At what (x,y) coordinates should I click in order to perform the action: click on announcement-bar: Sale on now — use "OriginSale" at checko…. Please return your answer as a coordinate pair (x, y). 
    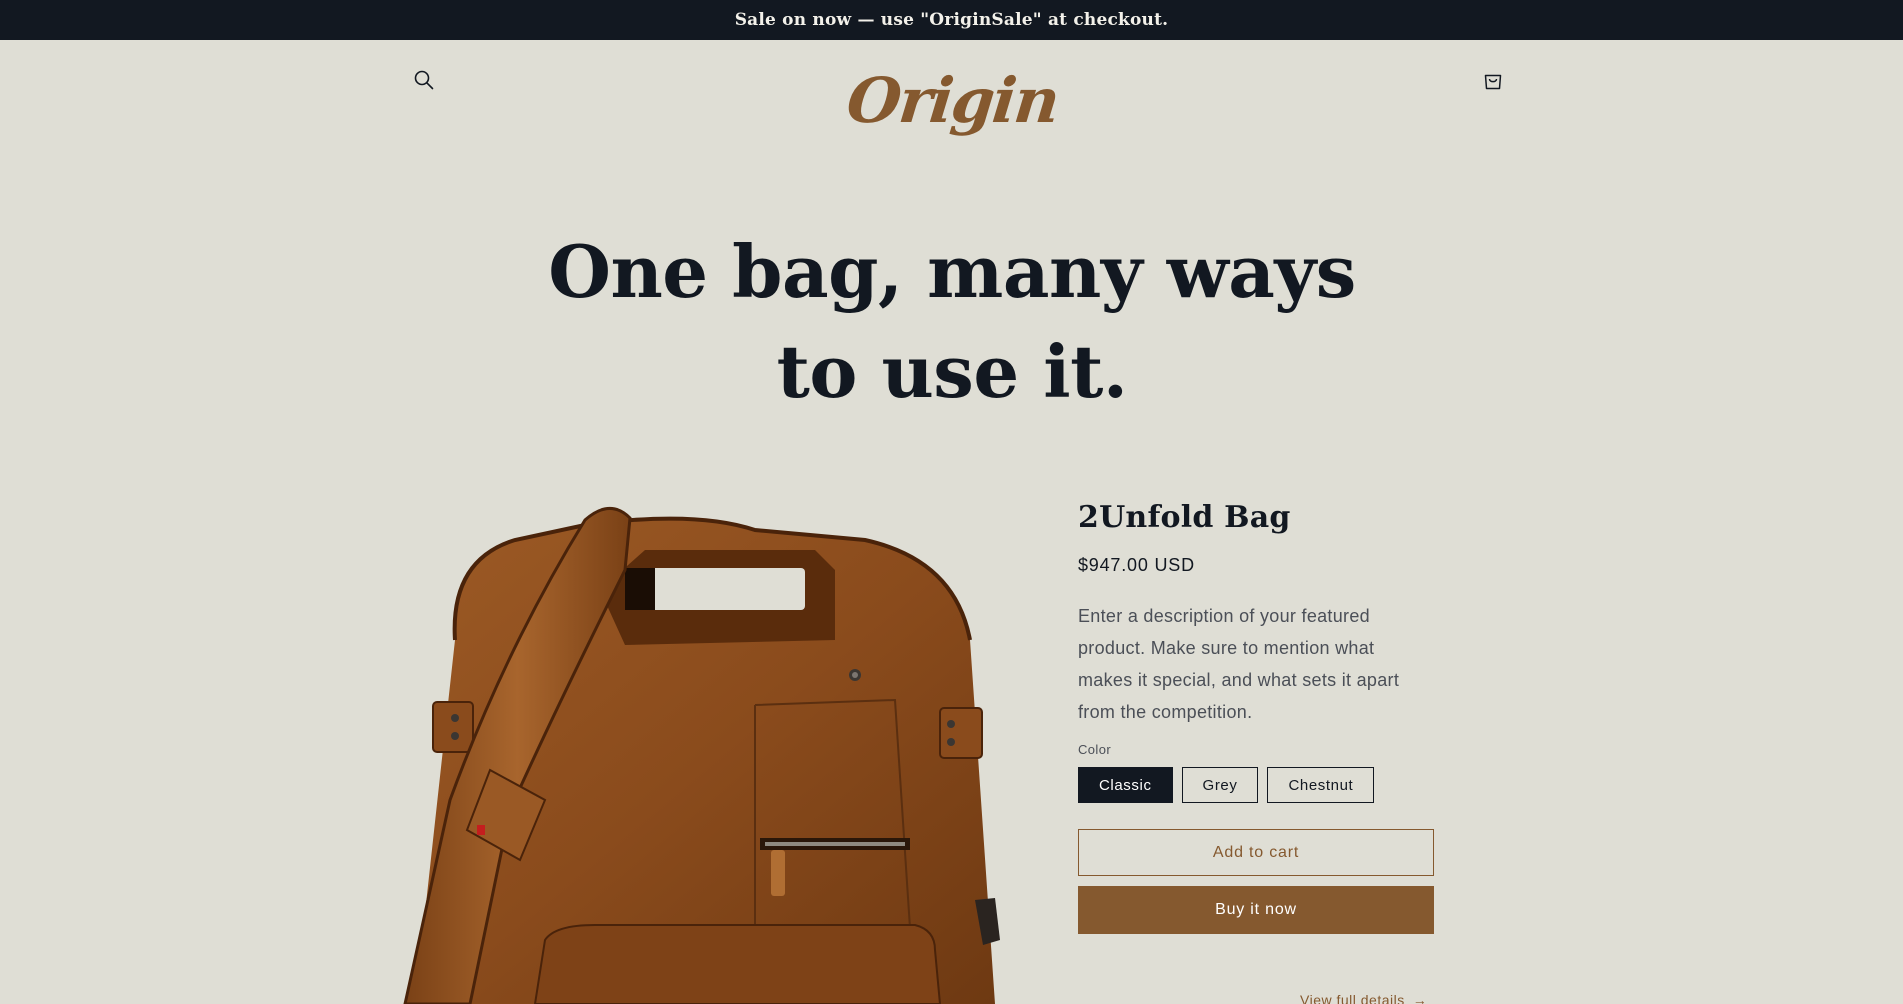
    Looking at the image, I should click on (951, 20).